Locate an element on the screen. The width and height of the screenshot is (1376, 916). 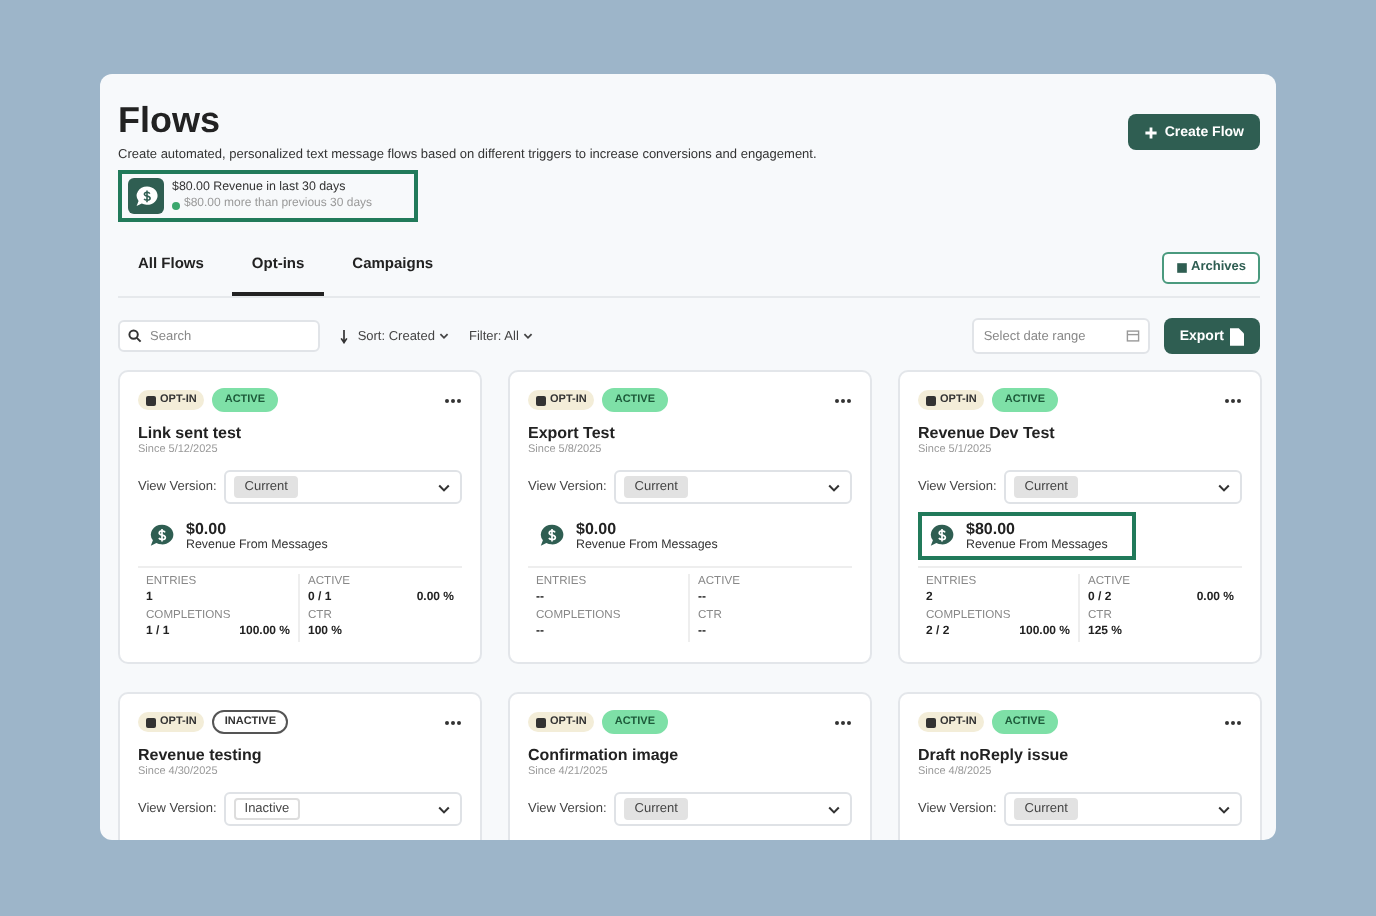
up-indicator-icon is located at coordinates (176, 205).